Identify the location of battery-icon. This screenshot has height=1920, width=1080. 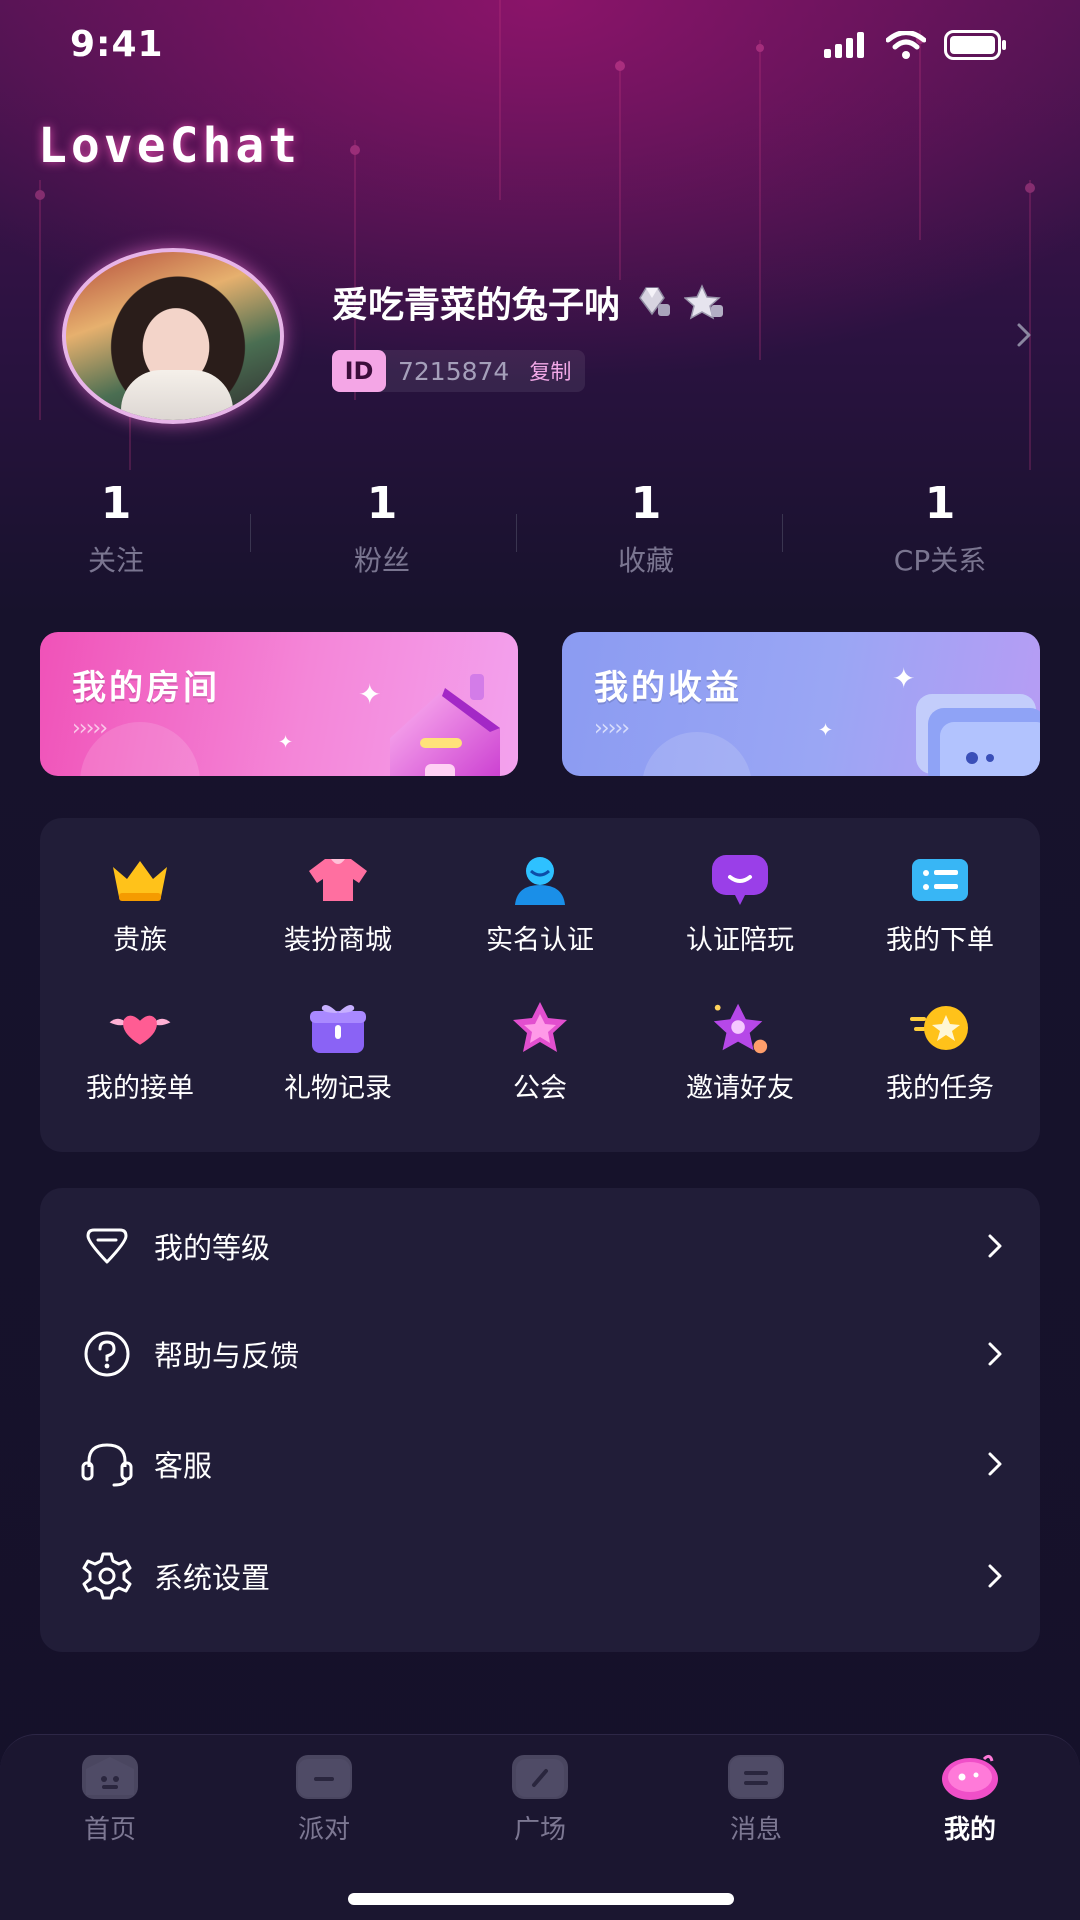
(975, 45).